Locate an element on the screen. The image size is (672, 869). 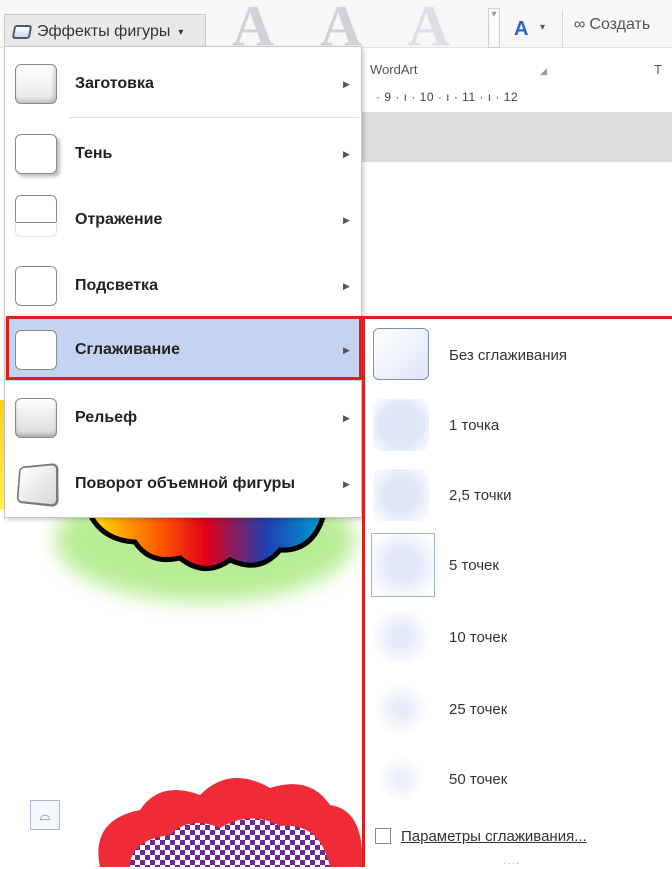
shadow-thumbnail-icon is located at coordinates (36, 154).